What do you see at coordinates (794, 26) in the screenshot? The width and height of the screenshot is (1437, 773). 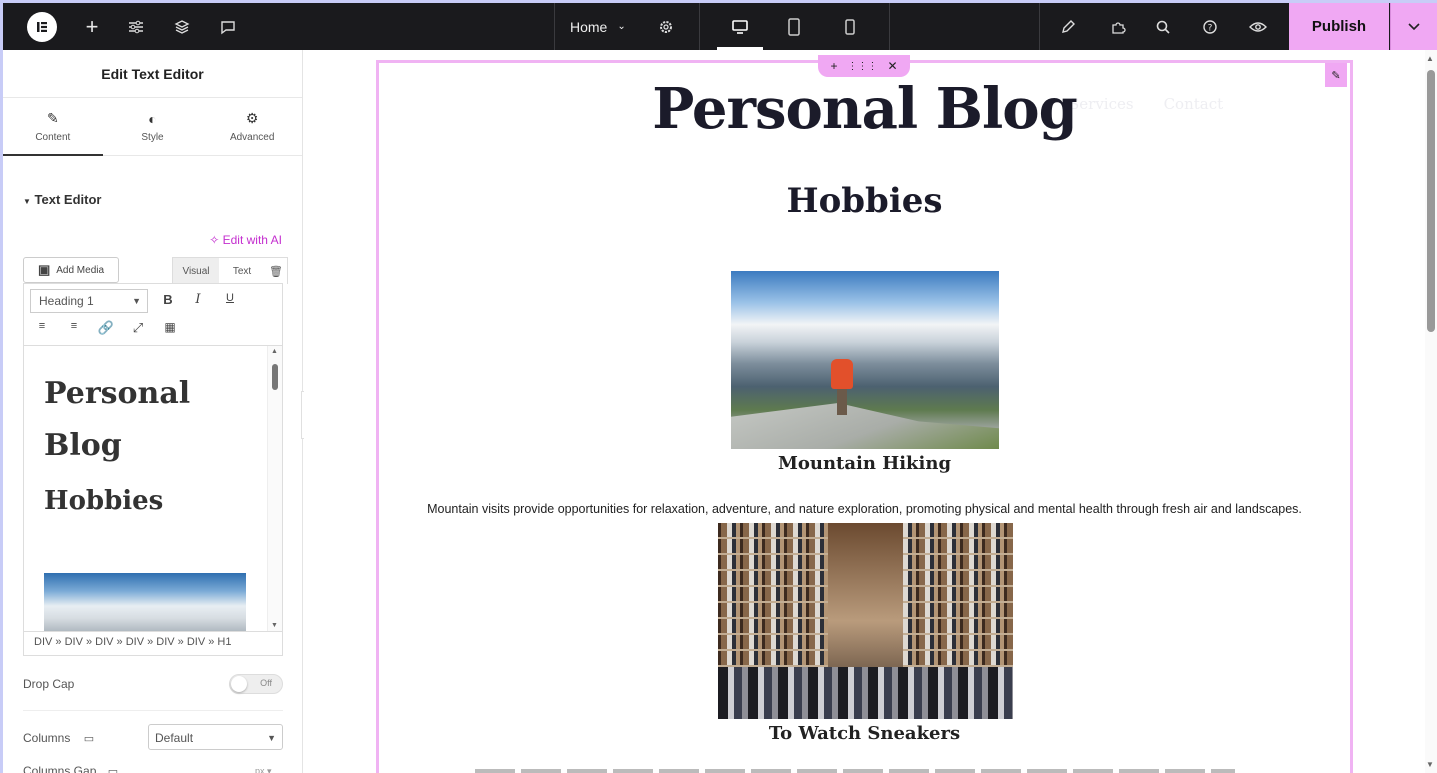 I see `tablet-view-icon` at bounding box center [794, 26].